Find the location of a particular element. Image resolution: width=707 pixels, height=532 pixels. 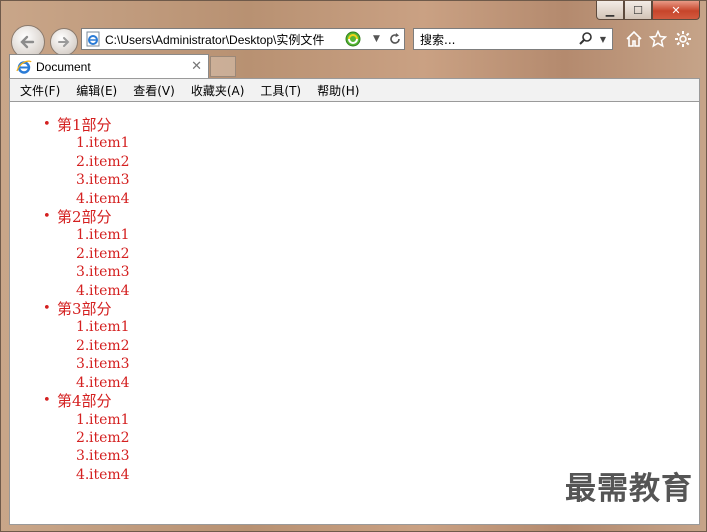

minimize-button: ▁ is located at coordinates (610, 10).